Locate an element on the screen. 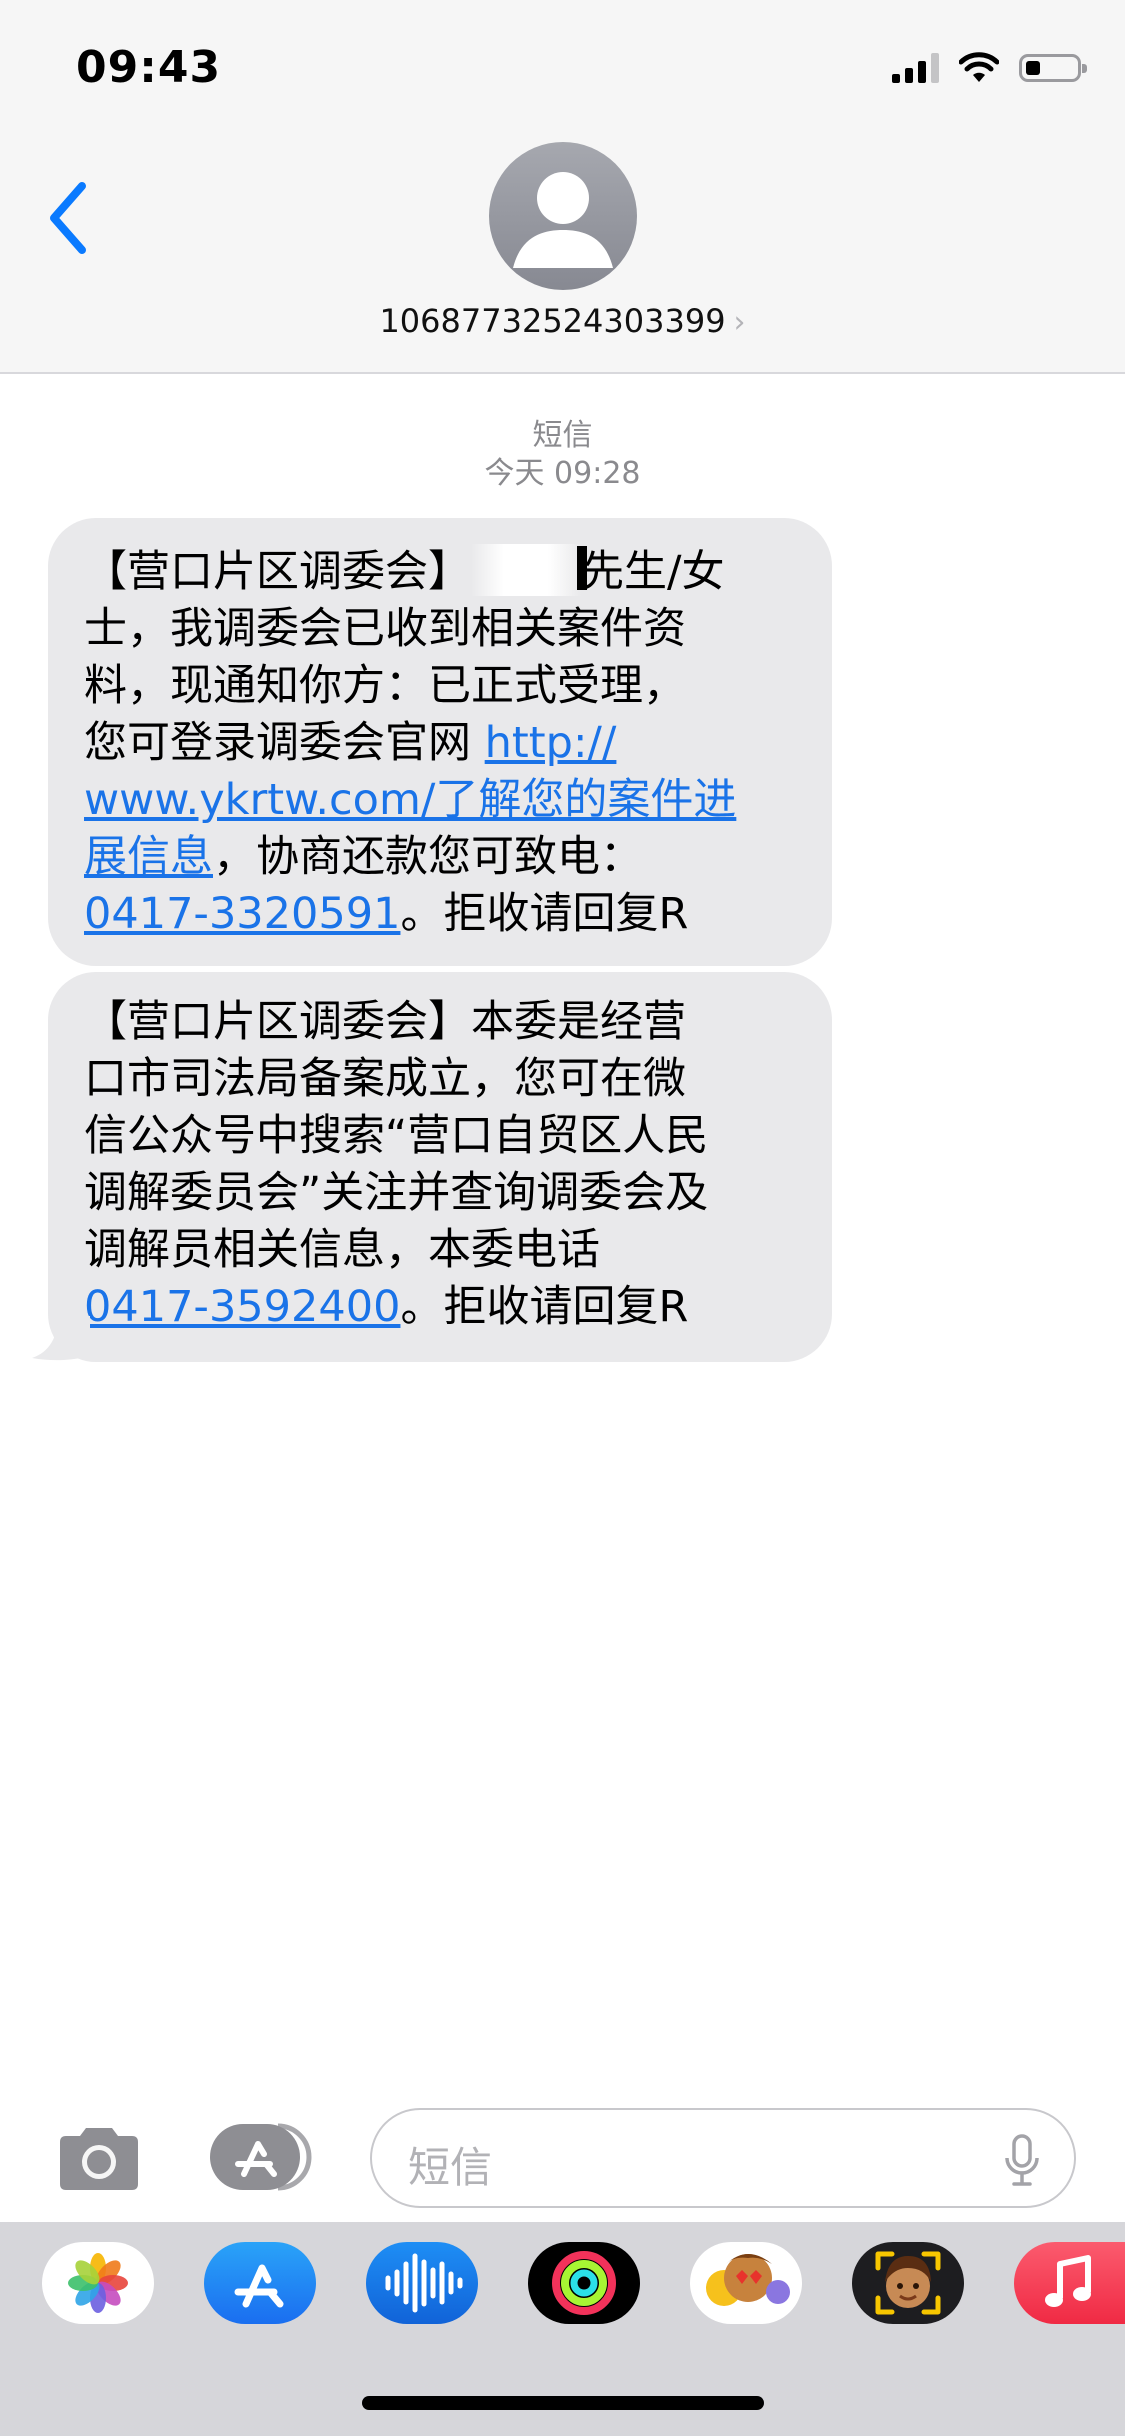 This screenshot has height=2436, width=1125. message-line: www.ykrtw.com/了解您的案件进 is located at coordinates (443, 800).